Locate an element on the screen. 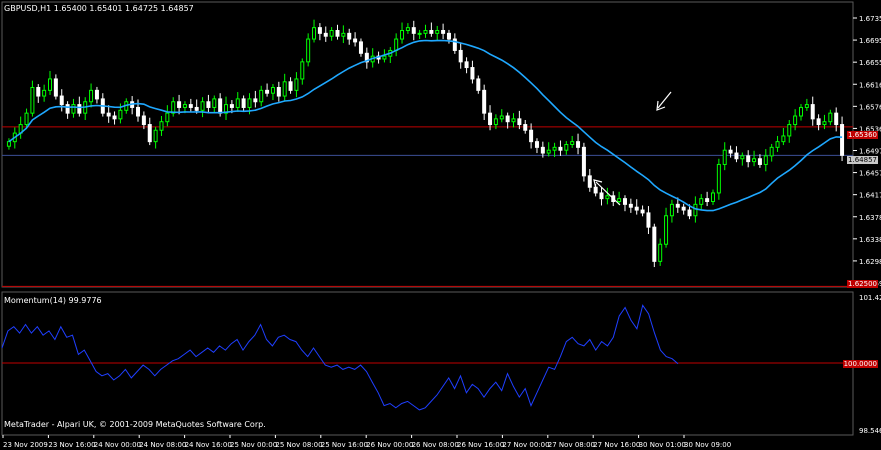 The width and height of the screenshot is (881, 450). time-axis-label: 27 Nov 16:00 is located at coordinates (616, 445).